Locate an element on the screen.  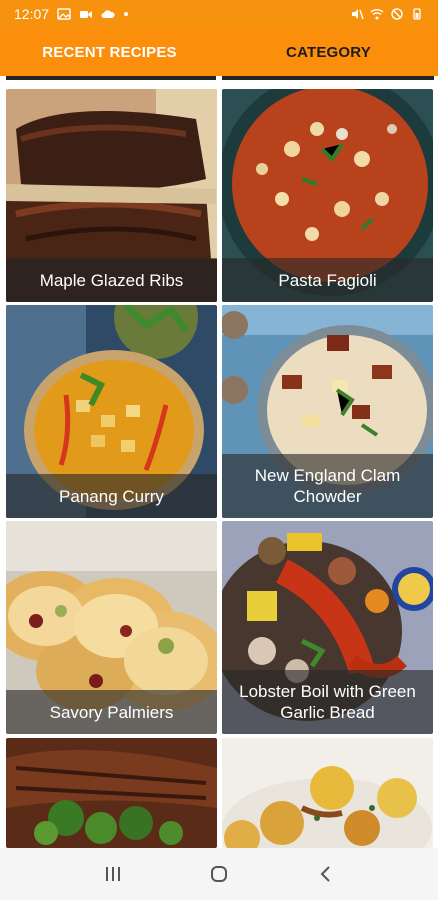
cloud-icon is located at coordinates (108, 14).